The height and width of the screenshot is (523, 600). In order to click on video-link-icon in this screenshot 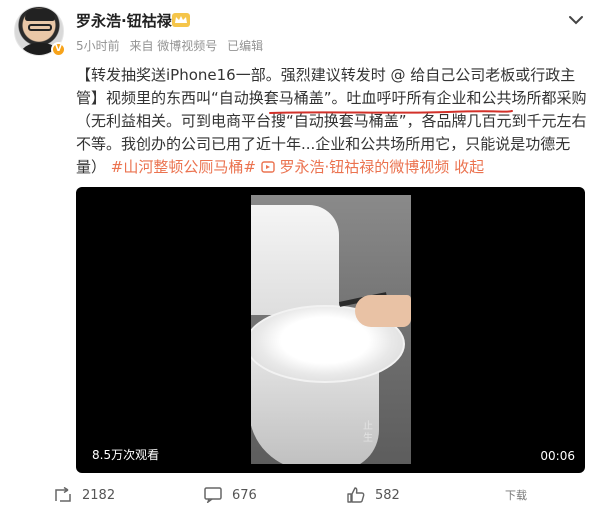, I will do `click(268, 167)`.